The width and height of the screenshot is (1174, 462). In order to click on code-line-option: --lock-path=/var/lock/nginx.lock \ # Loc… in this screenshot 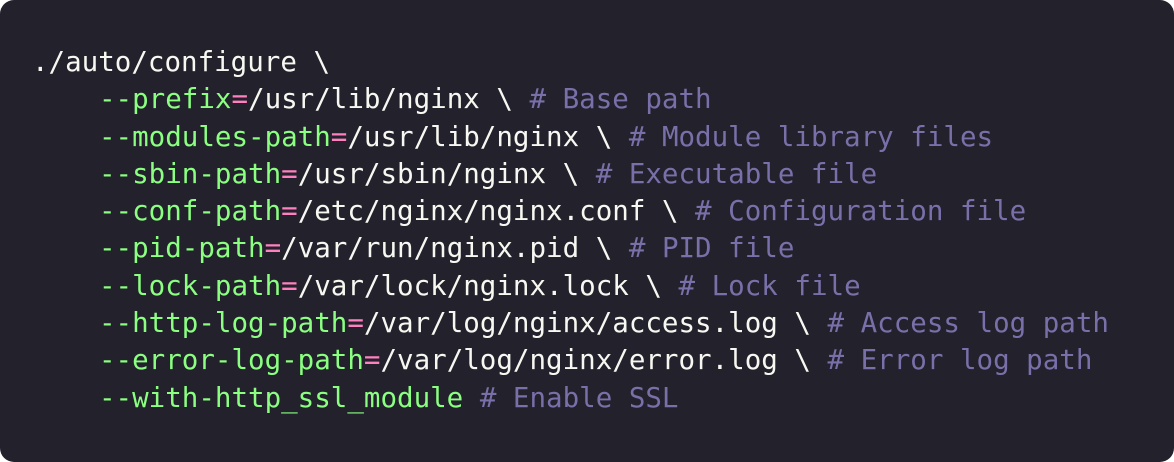, I will do `click(570, 286)`.